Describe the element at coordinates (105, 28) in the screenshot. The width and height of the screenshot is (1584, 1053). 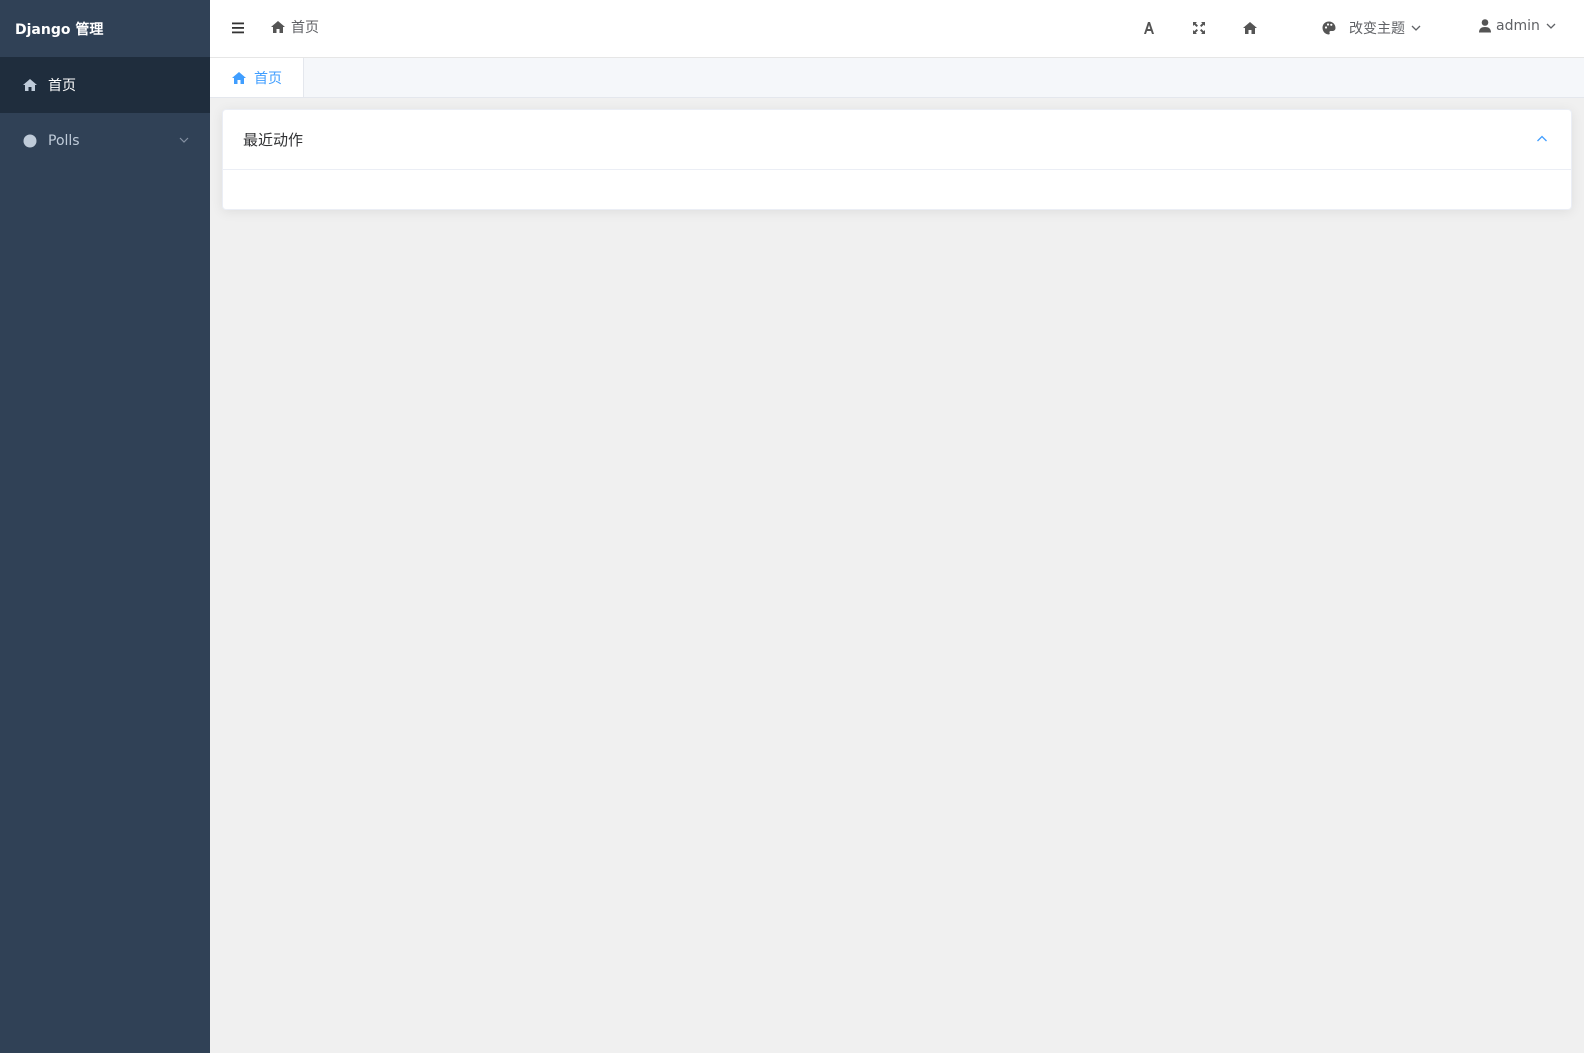
I see `brand-title: Django 管理` at that location.